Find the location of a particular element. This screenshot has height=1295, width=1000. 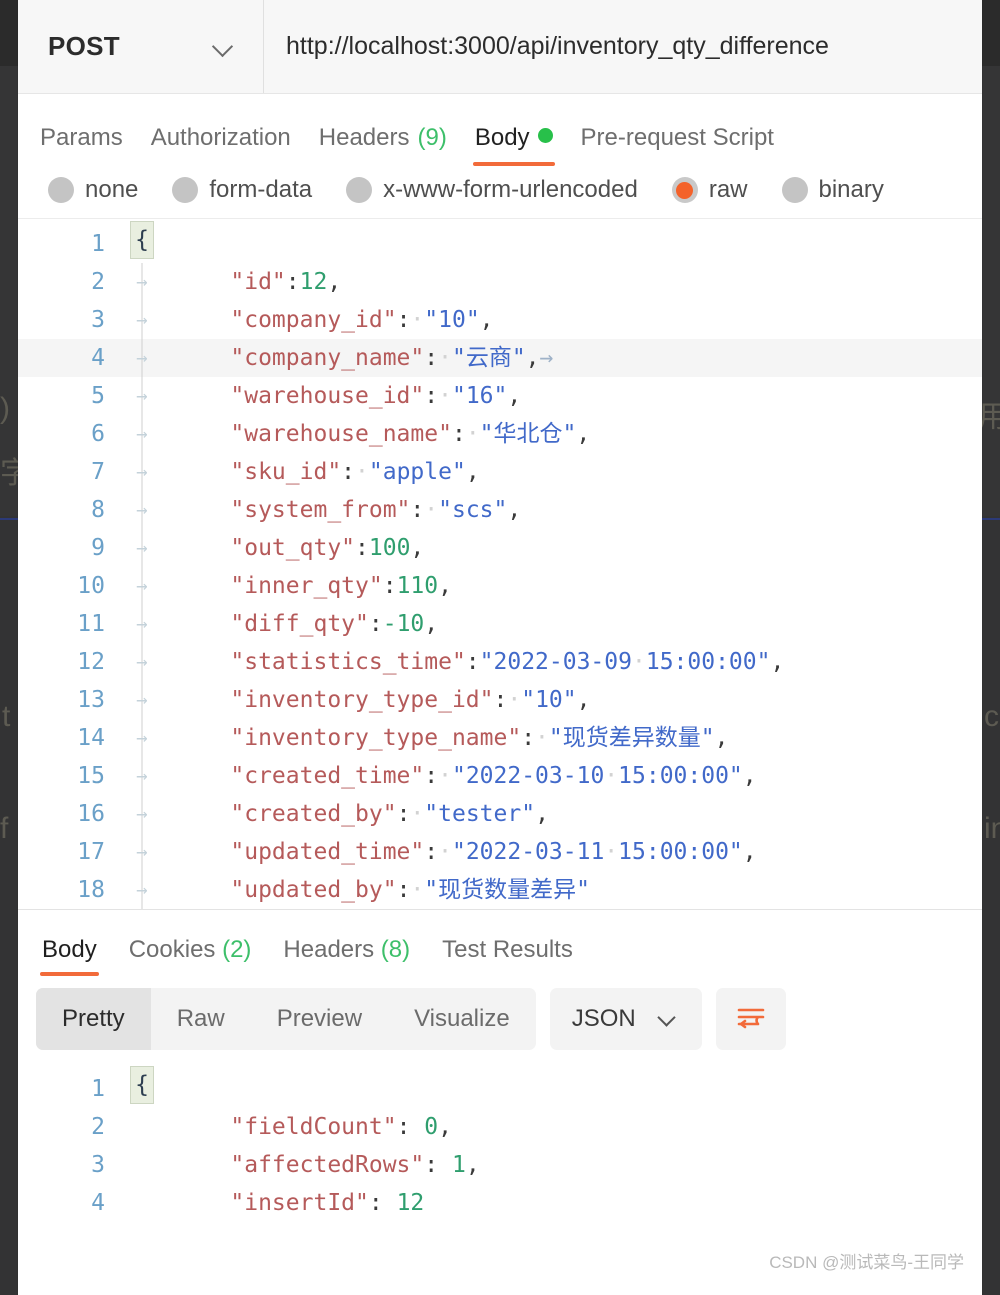

body-type-binary: binary is located at coordinates (832, 190).